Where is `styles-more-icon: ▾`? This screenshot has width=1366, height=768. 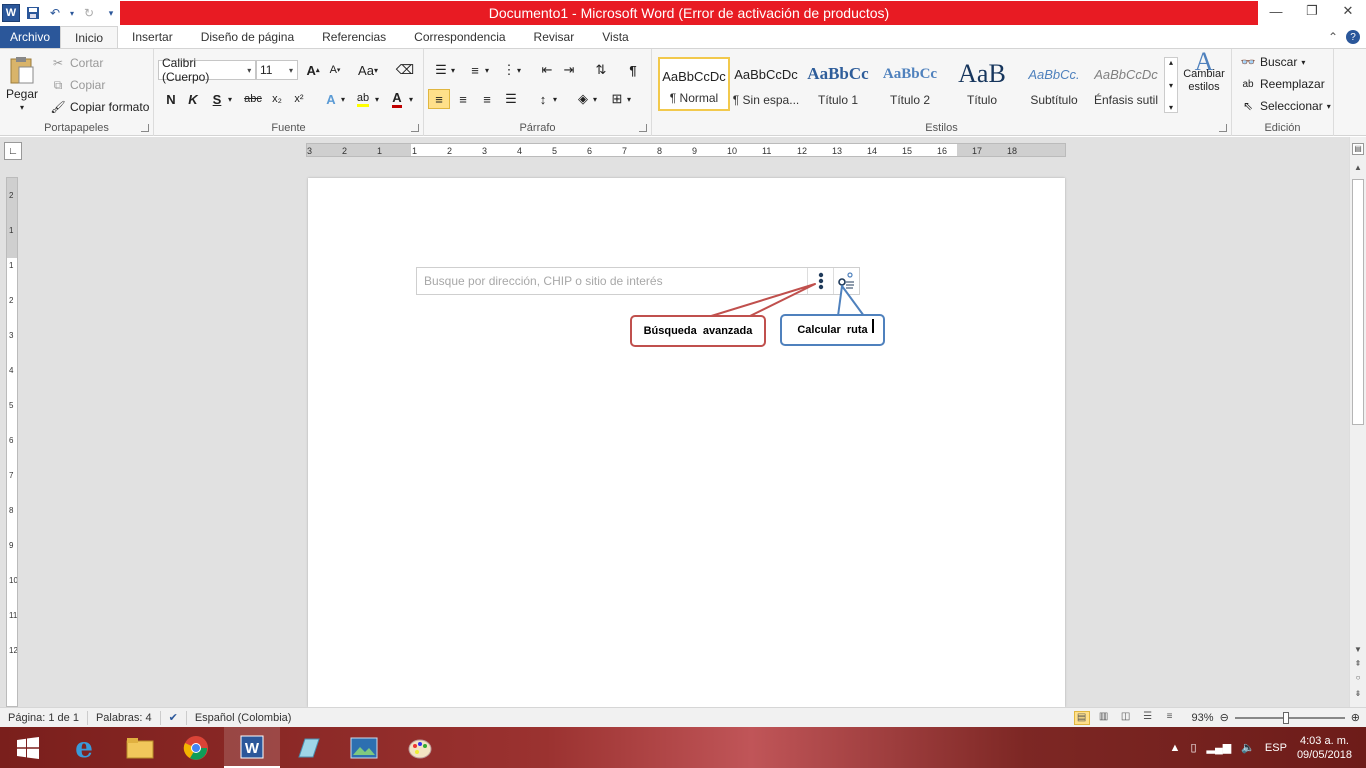
styles-more-icon: ▾ is located at coordinates (1171, 107).